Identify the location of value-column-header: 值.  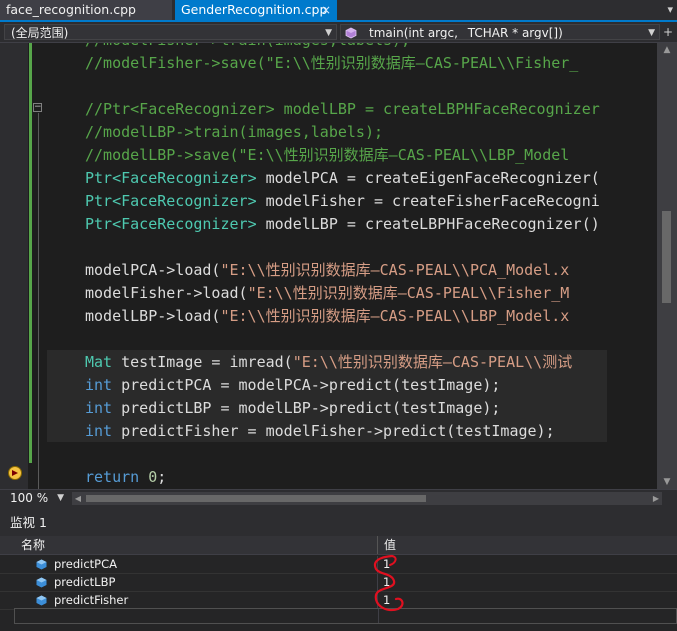
(390, 545).